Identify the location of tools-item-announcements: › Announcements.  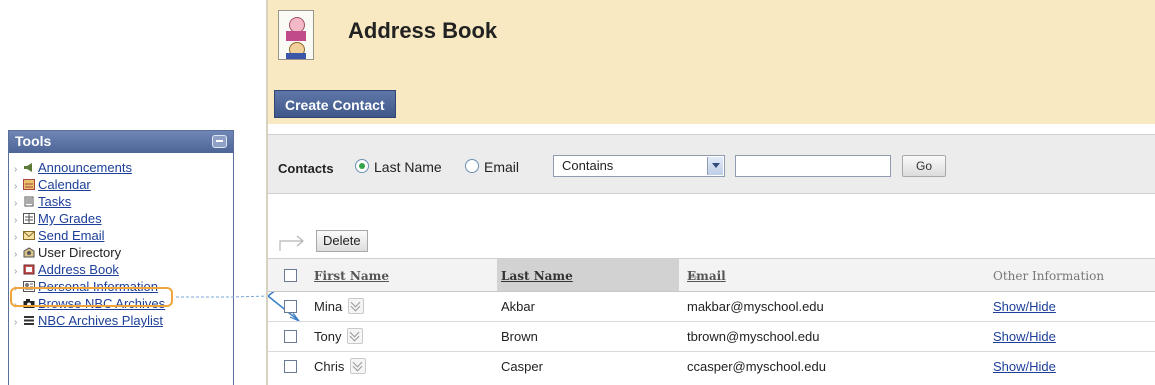
(123, 167).